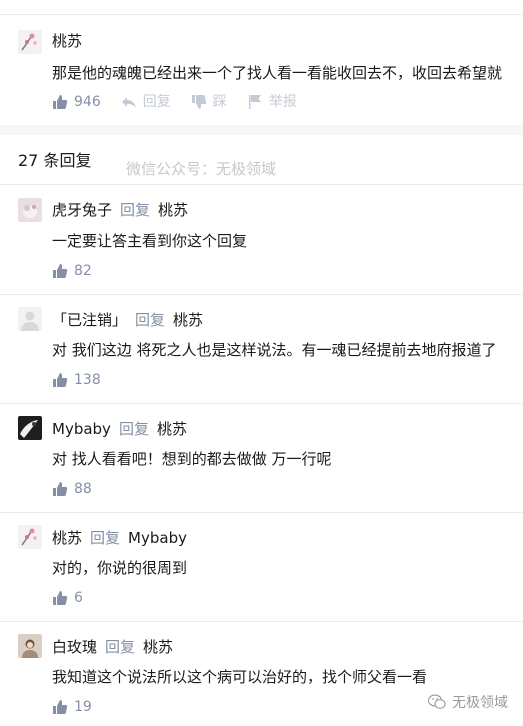  I want to click on reply-content: 一定要让答主看到你这个回复, so click(150, 241).